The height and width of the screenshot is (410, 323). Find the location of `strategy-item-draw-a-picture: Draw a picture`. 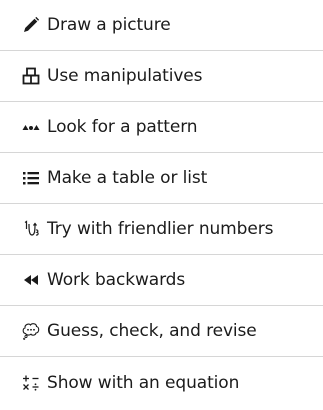

strategy-item-draw-a-picture: Draw a picture is located at coordinates (161, 25).